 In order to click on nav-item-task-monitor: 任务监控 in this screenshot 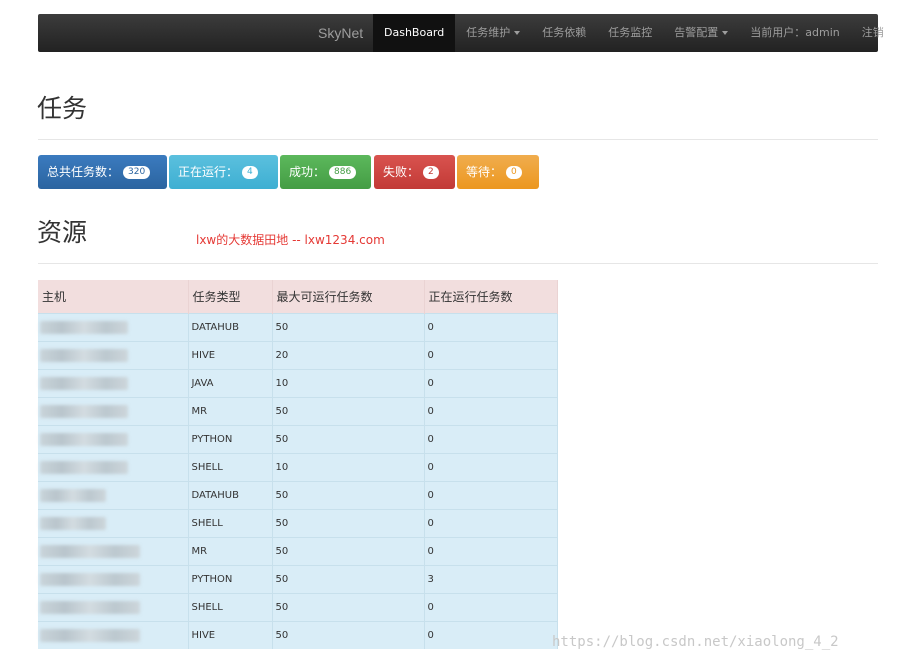, I will do `click(630, 33)`.